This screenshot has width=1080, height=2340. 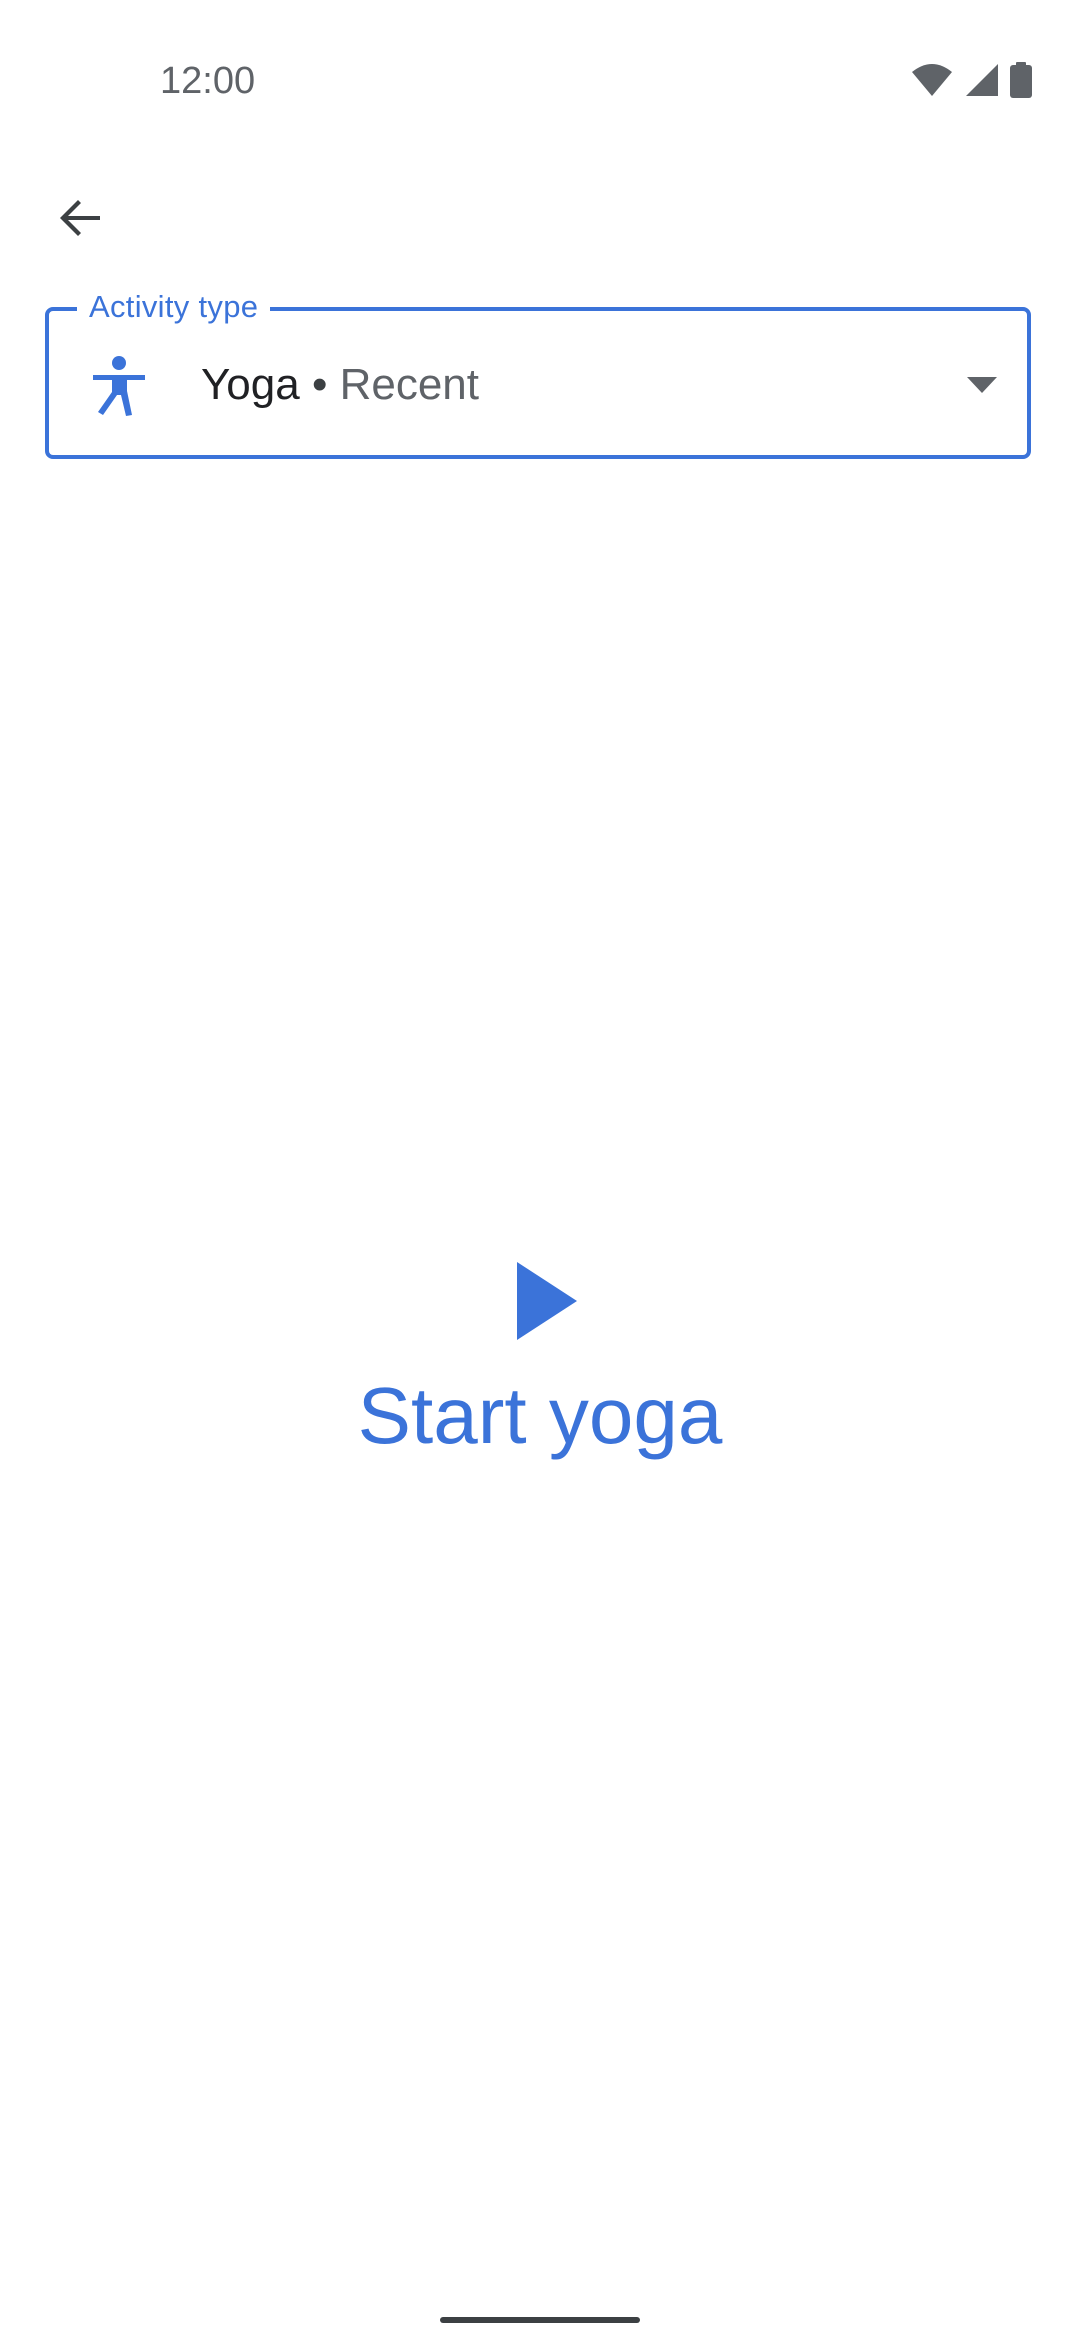 What do you see at coordinates (540, 1415) in the screenshot?
I see `start-yoga-label: Start yoga` at bounding box center [540, 1415].